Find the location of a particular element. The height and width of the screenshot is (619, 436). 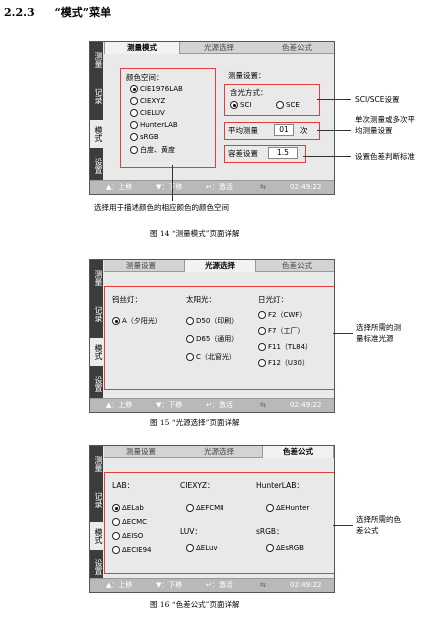

up-hint: ▲：上移 is located at coordinates (119, 585).